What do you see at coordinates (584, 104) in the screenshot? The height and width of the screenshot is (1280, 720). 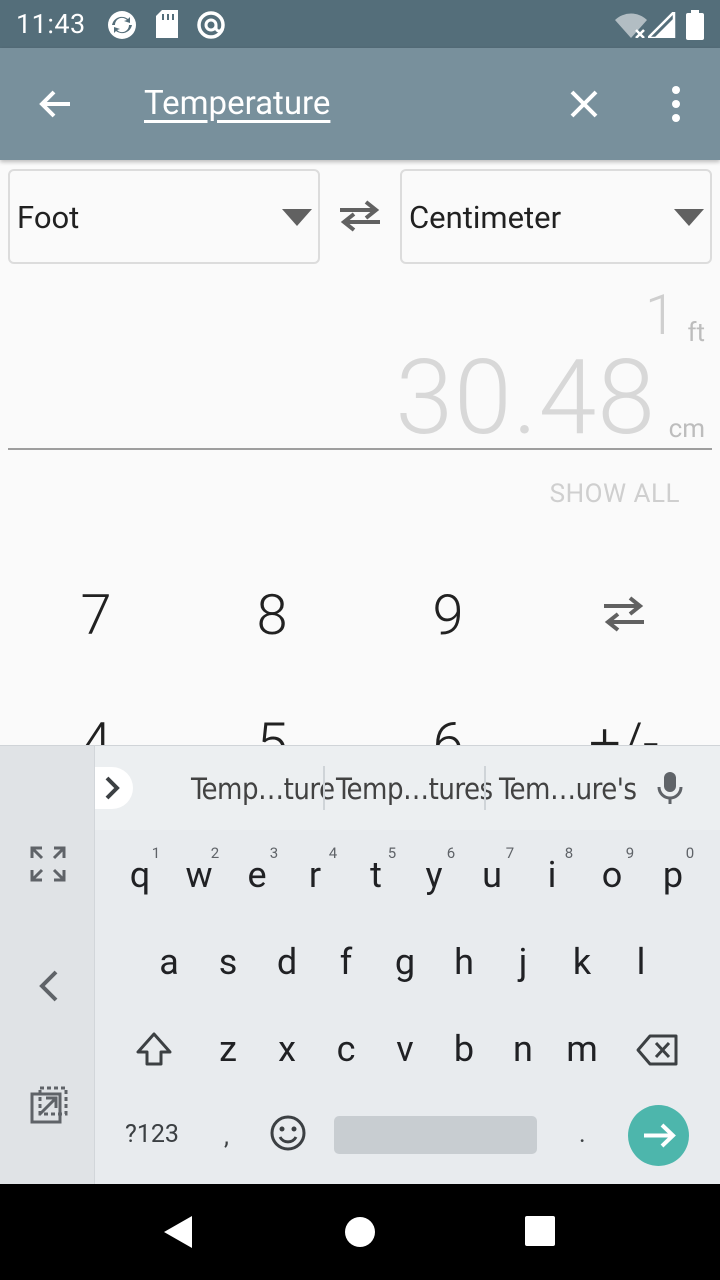 I see `close-icon` at bounding box center [584, 104].